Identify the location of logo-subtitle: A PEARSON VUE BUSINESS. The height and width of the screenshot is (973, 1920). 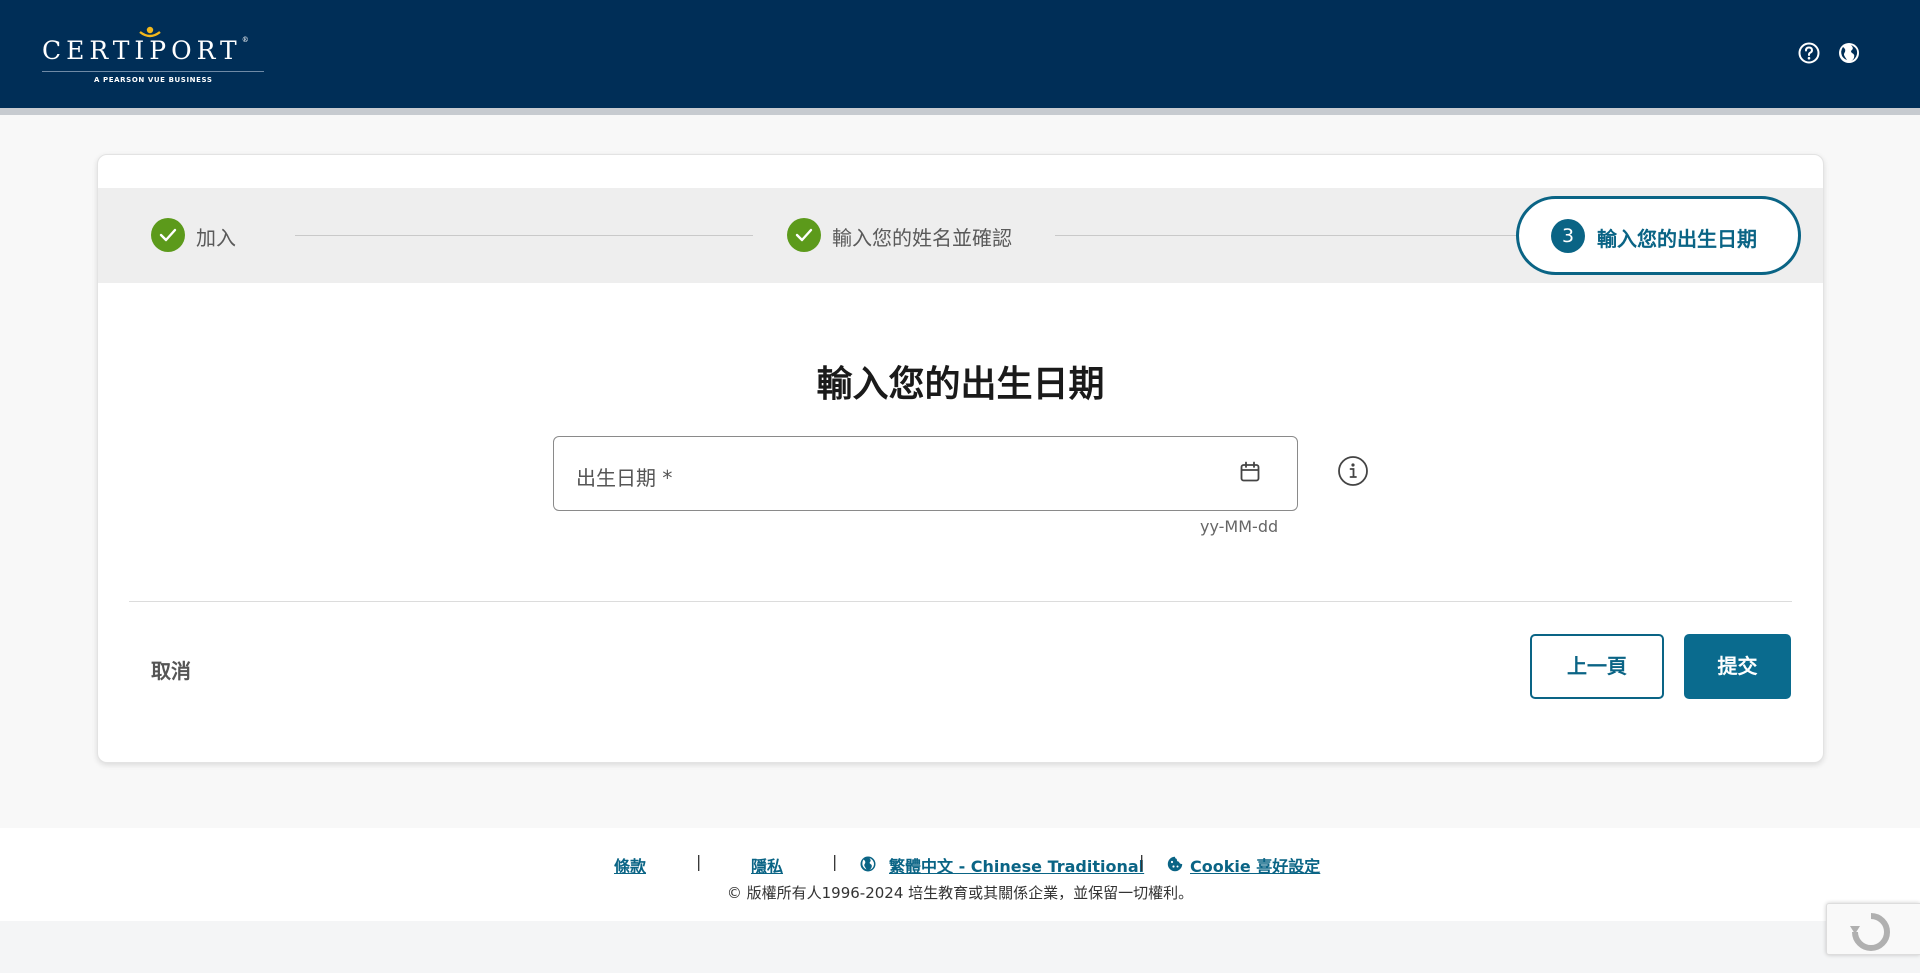
(153, 80).